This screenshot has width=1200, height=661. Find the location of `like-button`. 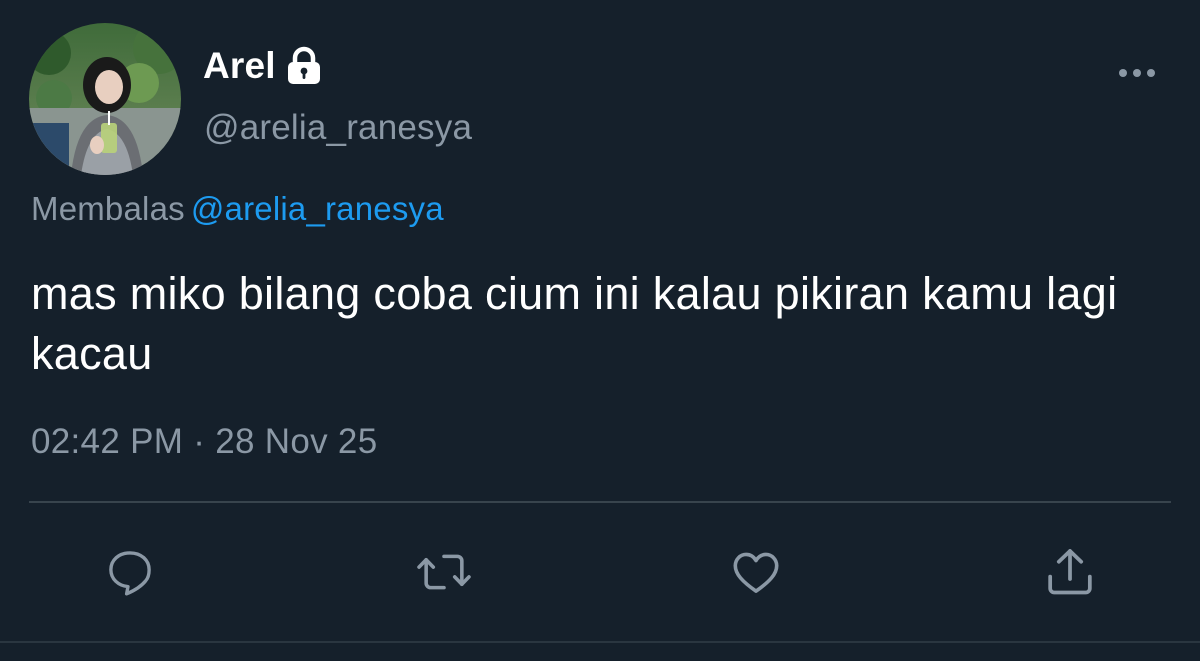

like-button is located at coordinates (756, 572).